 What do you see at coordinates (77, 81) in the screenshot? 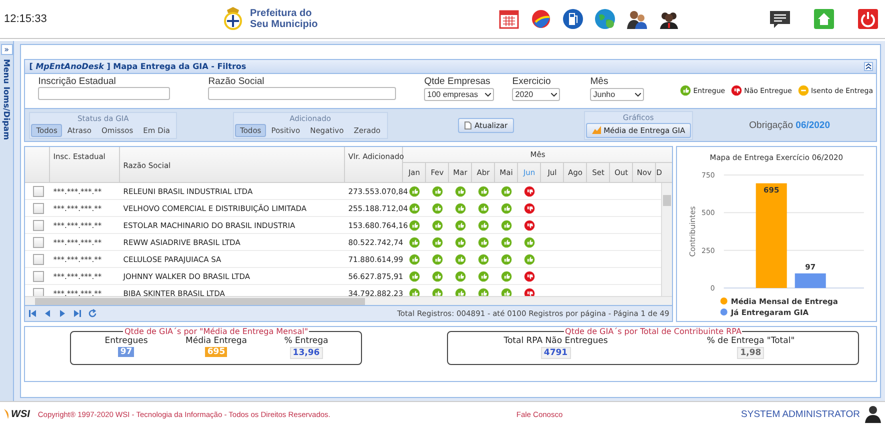
I see `field-label: Inscrição Estadual` at bounding box center [77, 81].